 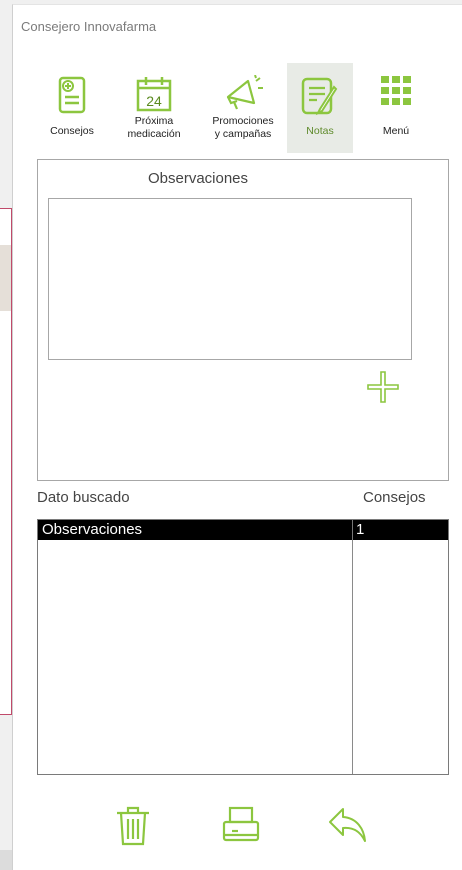 What do you see at coordinates (230, 279) in the screenshot?
I see `observaciones-textarea` at bounding box center [230, 279].